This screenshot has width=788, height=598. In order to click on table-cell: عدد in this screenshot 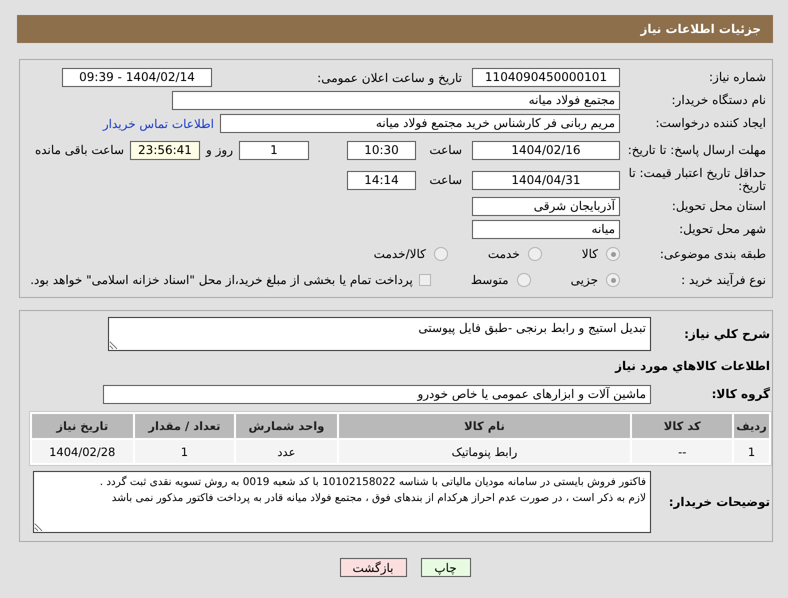, I will do `click(286, 451)`.